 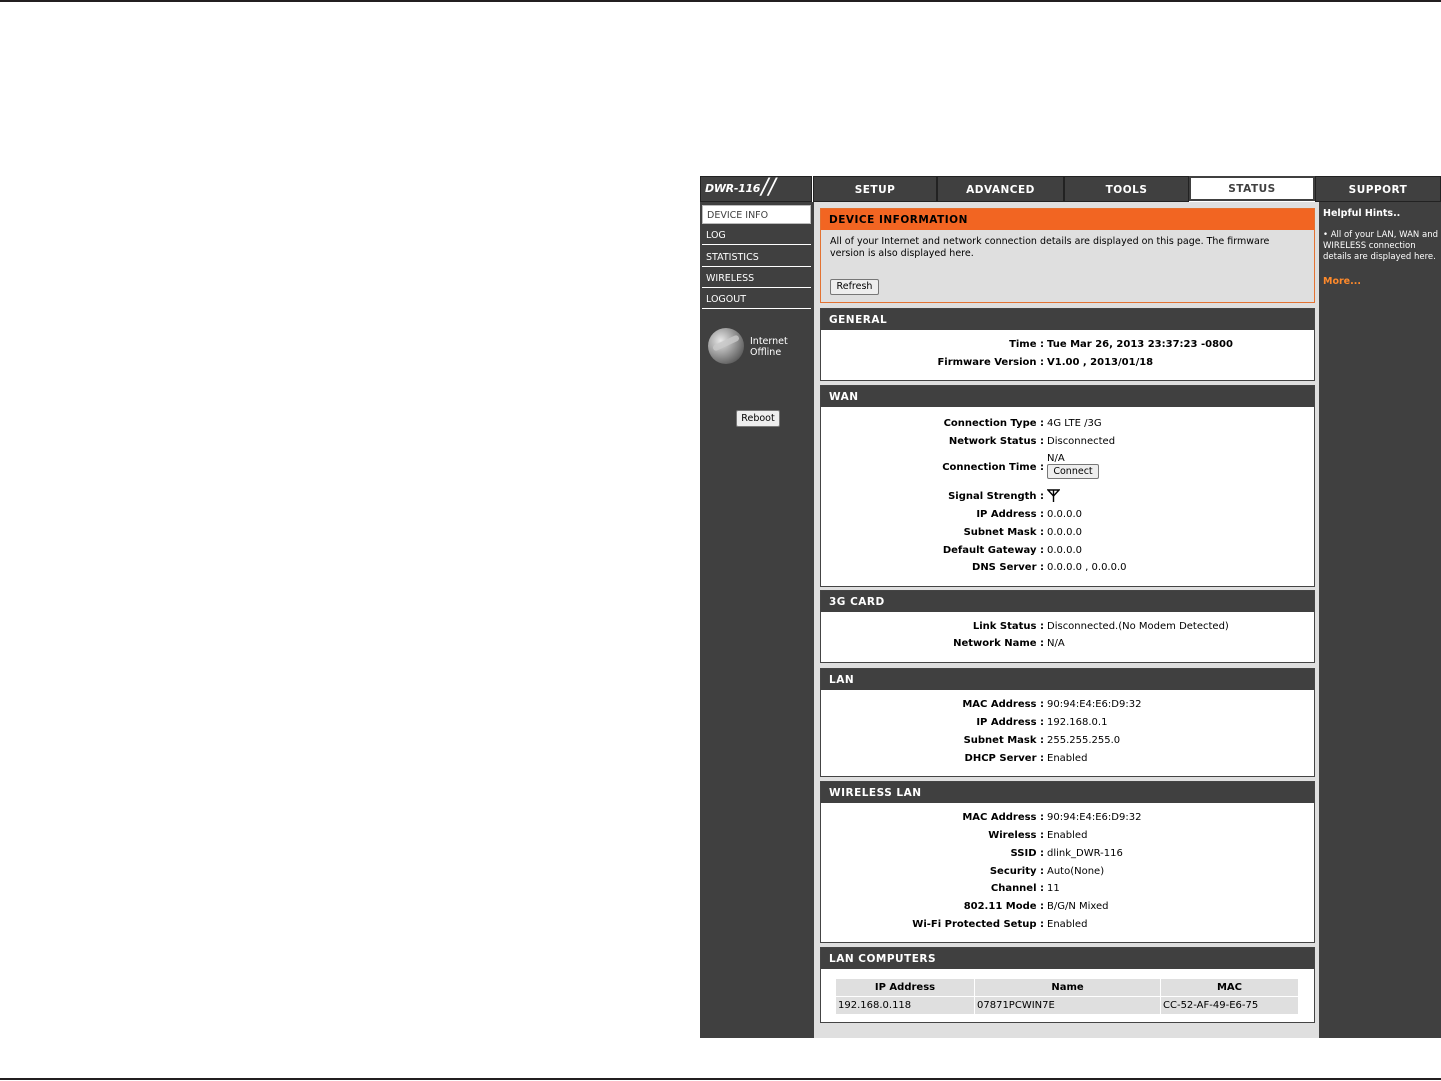 I want to click on wlan-mac-value: 90:94:E4:E6:D9:32, so click(x=1094, y=817).